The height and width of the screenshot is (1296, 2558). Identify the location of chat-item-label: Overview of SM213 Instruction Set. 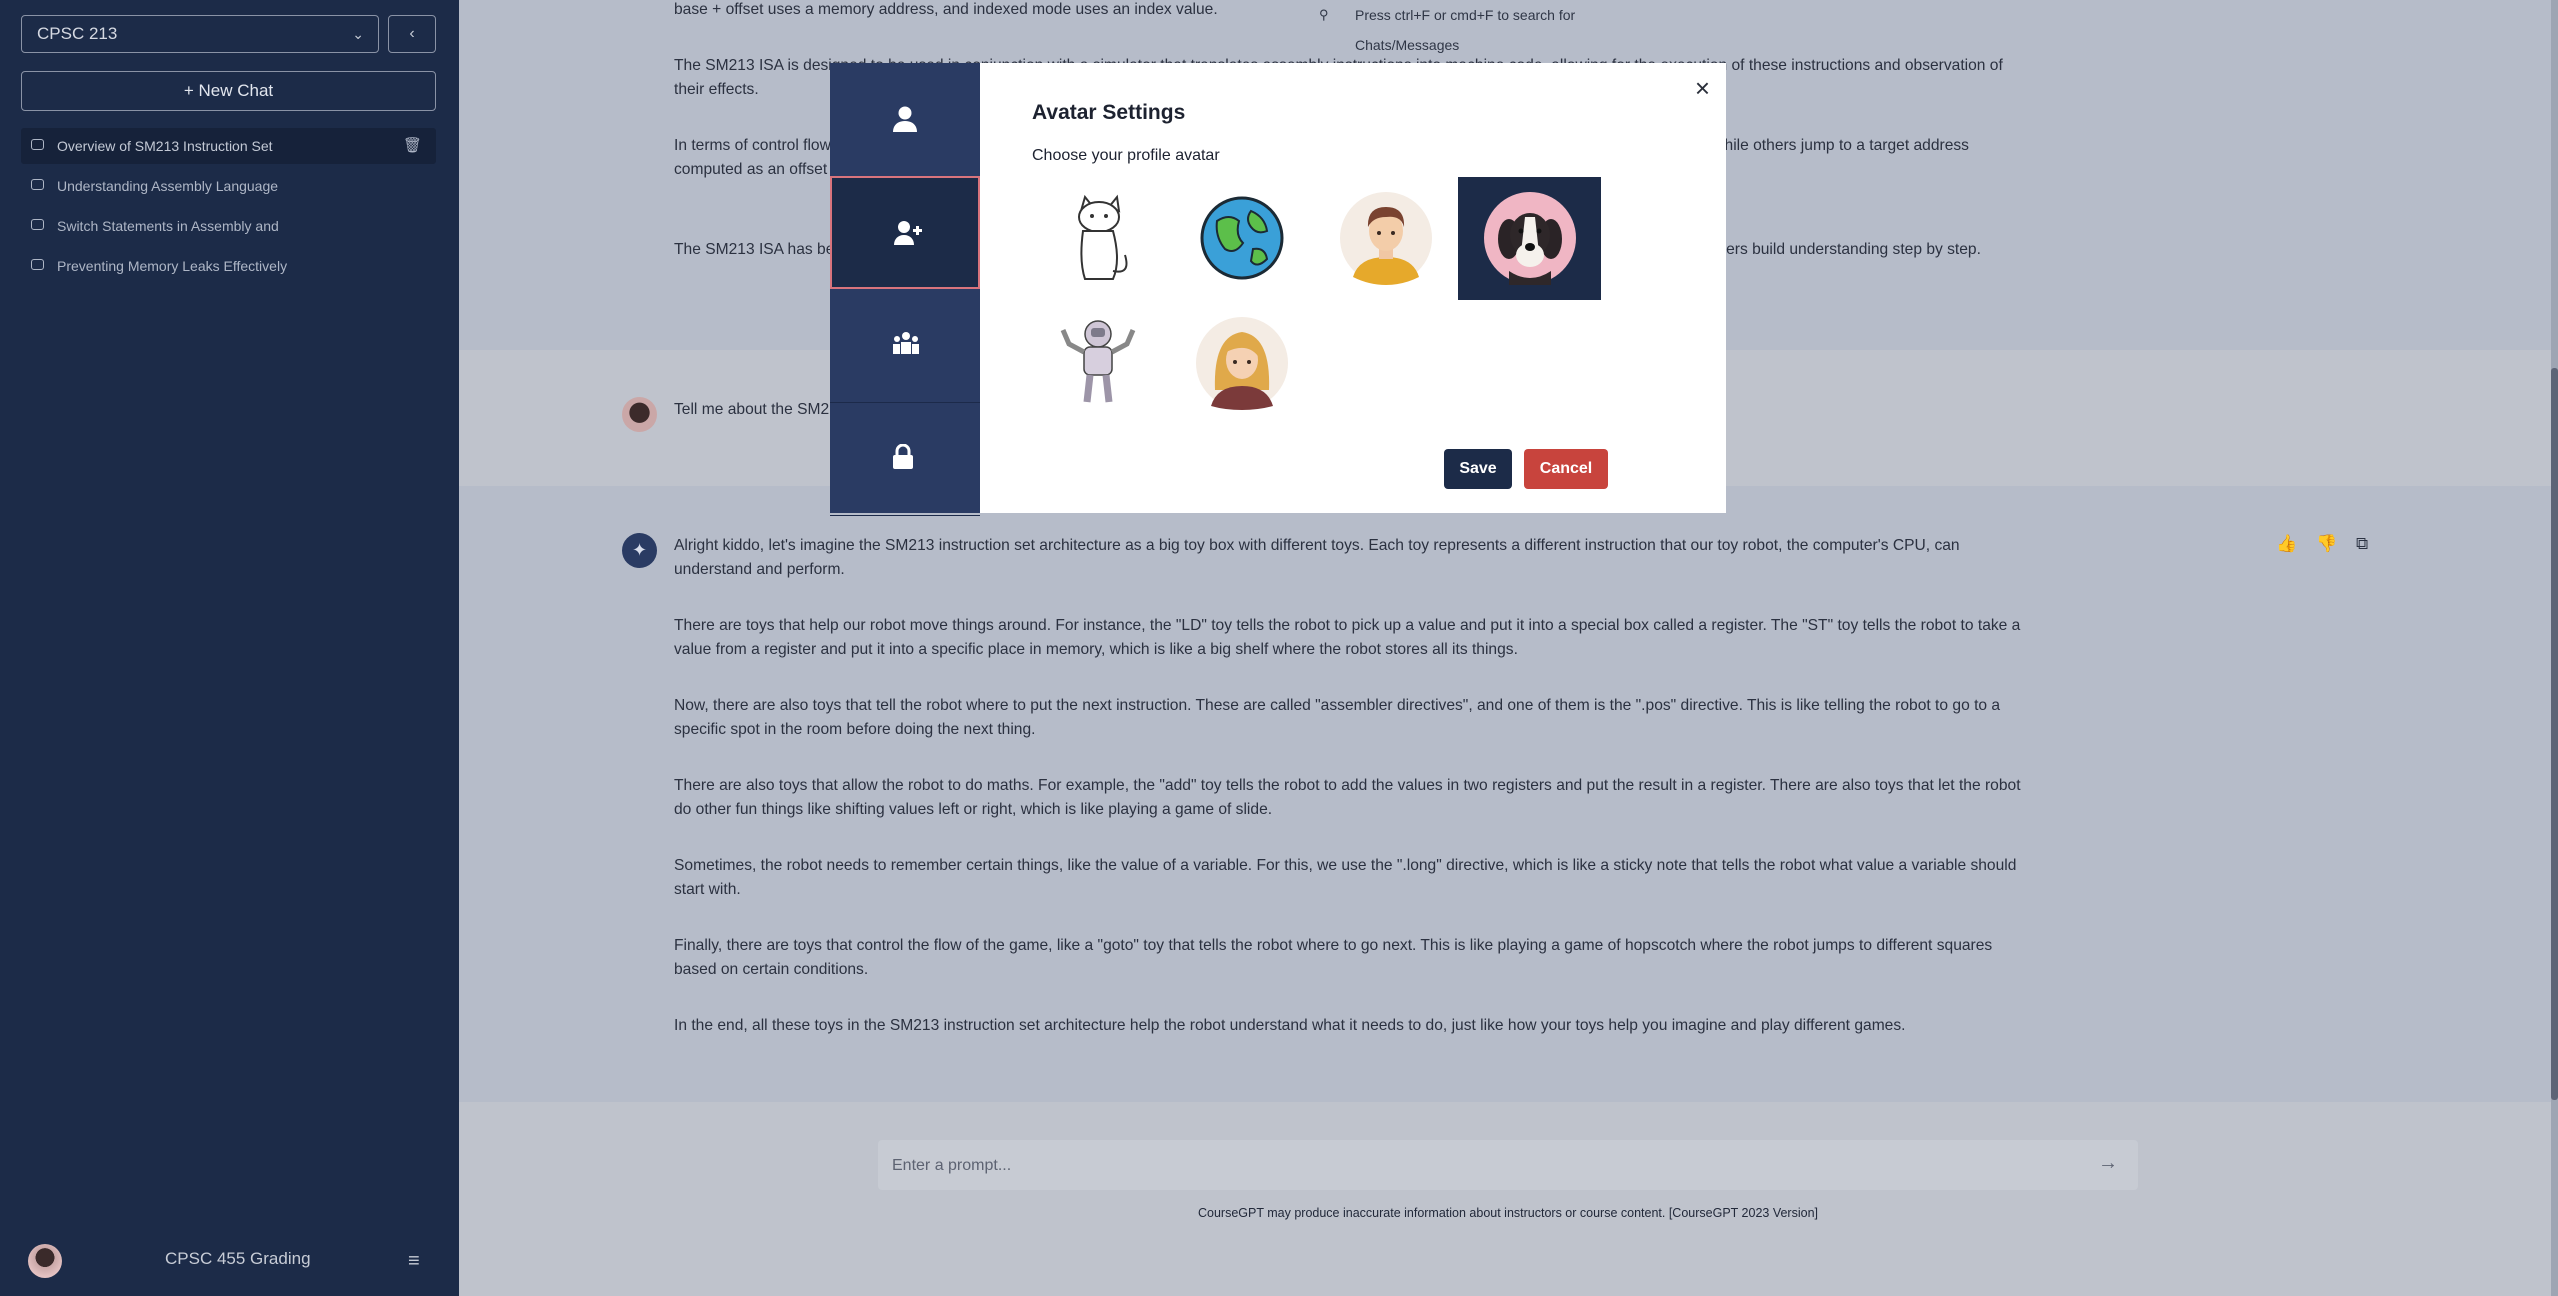
(165, 146).